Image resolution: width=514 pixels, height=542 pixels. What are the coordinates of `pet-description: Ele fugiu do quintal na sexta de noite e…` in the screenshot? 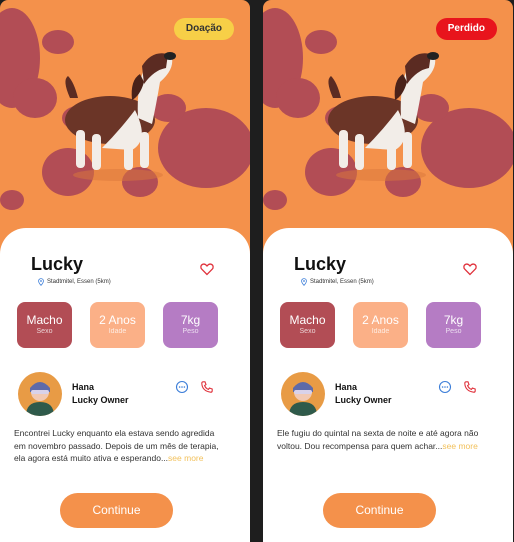 It's located at (382, 439).